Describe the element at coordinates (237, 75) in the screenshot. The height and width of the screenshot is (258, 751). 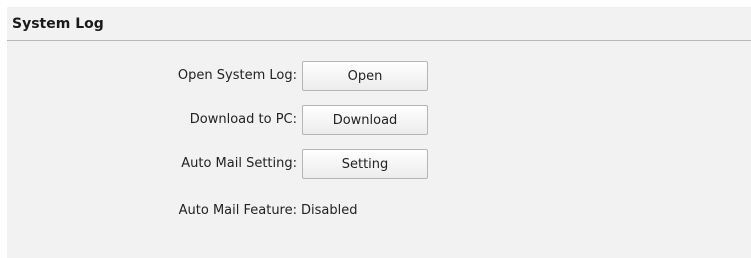
I see `open-system-log-label: Open System Log:` at that location.